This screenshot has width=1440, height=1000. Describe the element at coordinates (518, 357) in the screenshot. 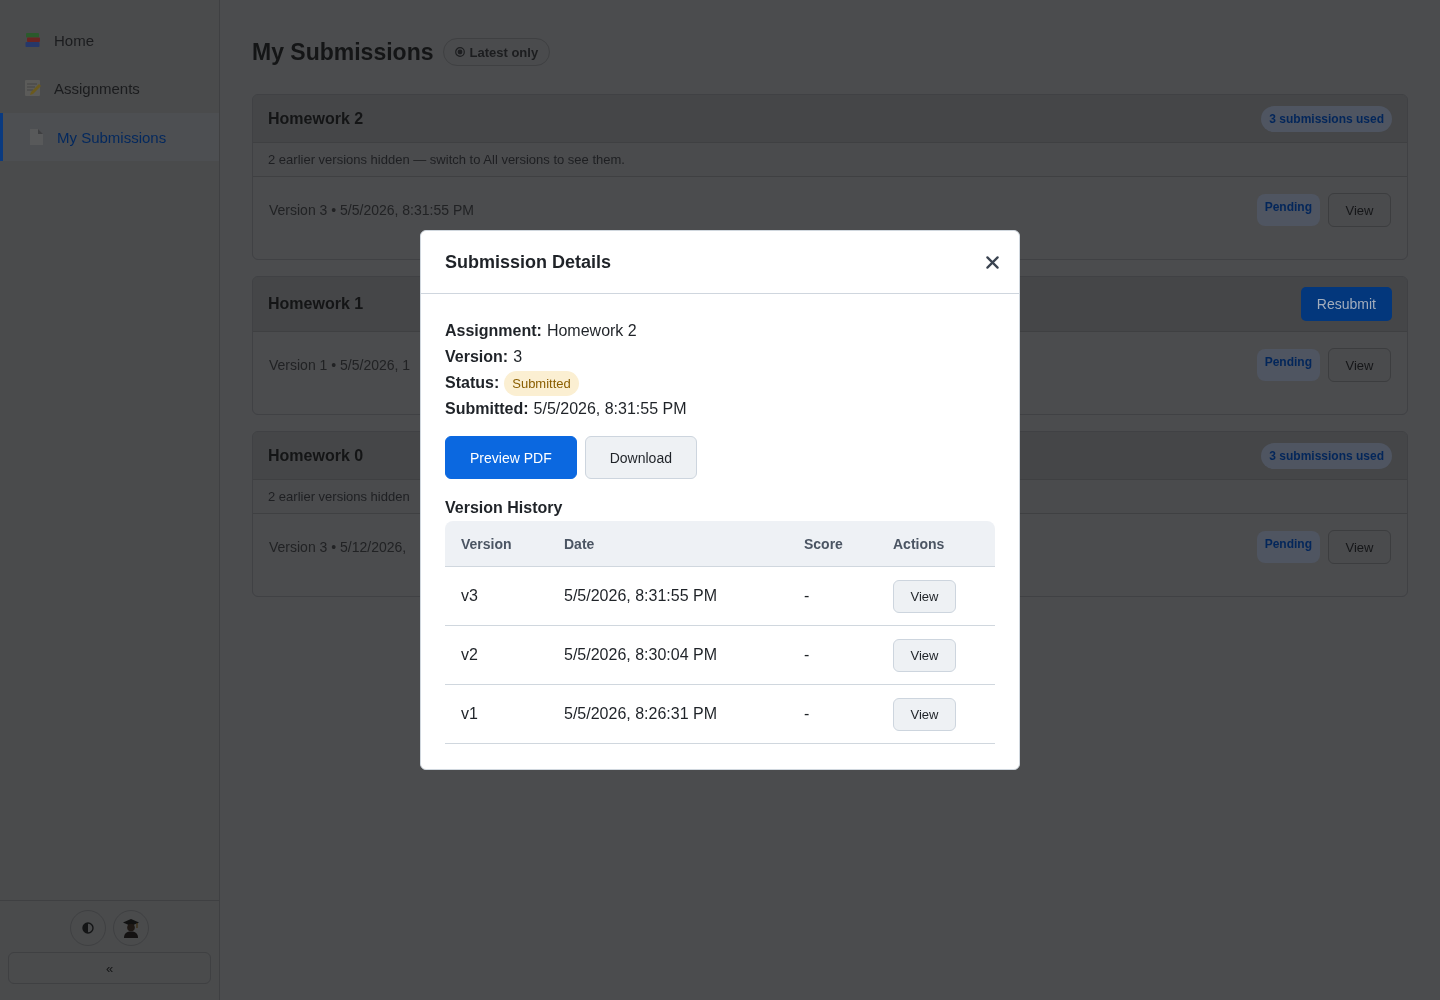

I see `field-value: 3` at that location.